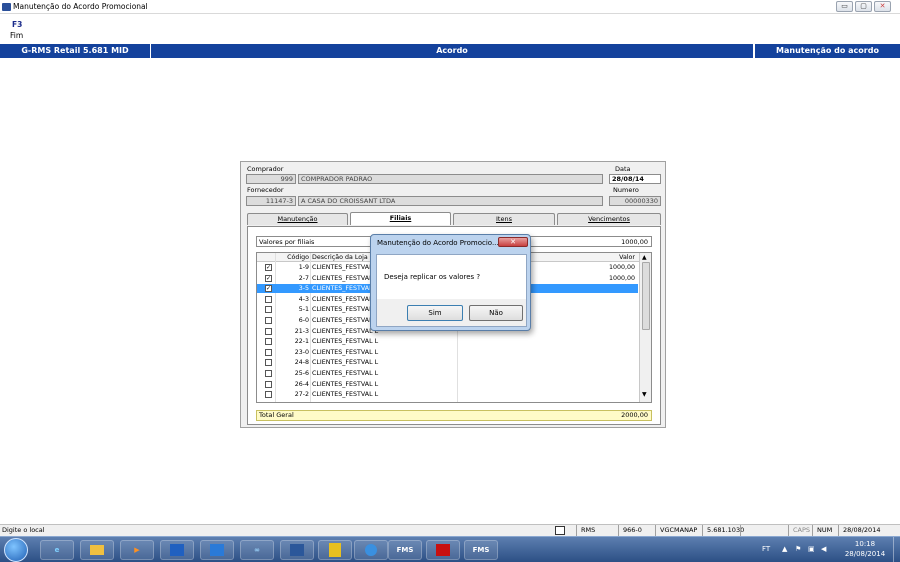  What do you see at coordinates (447, 373) in the screenshot?
I see `table-row: 25-6 CLIENTES_FESTVAL L` at bounding box center [447, 373].